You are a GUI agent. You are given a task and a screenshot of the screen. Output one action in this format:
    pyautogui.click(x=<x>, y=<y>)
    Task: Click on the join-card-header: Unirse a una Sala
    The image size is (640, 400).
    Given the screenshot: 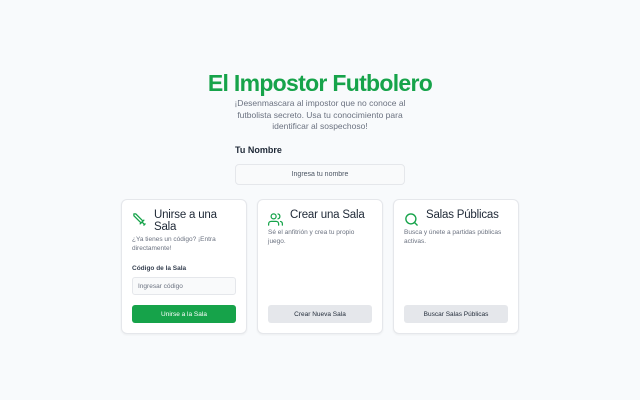 What is the action you would take?
    pyautogui.click(x=185, y=221)
    